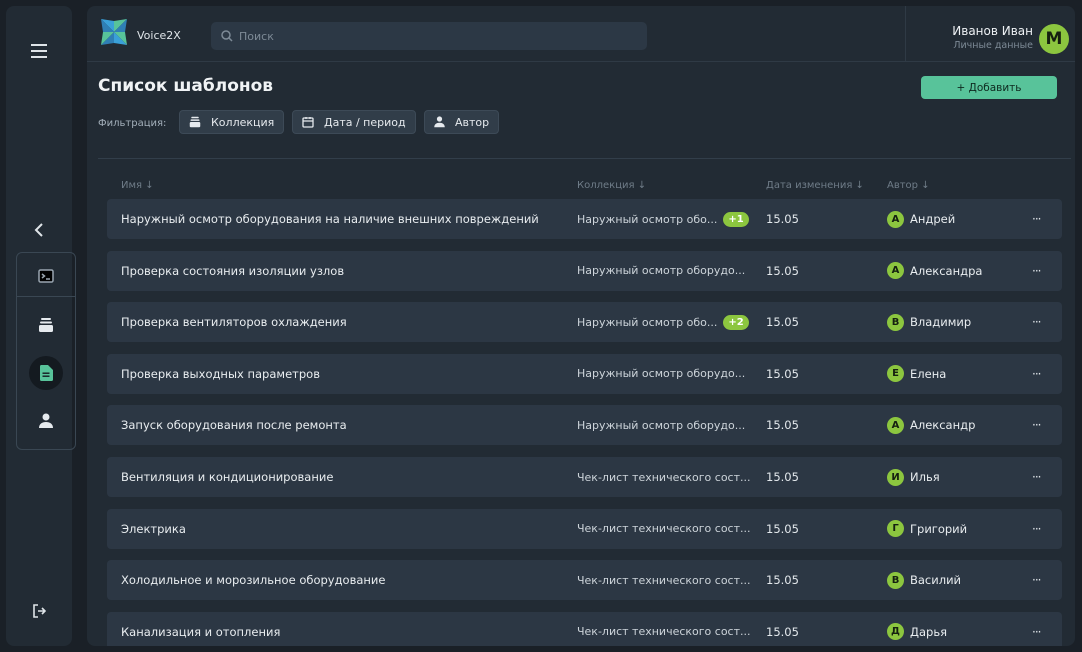 The width and height of the screenshot is (1082, 652). What do you see at coordinates (462, 122) in the screenshot?
I see `filter-author: Автор` at bounding box center [462, 122].